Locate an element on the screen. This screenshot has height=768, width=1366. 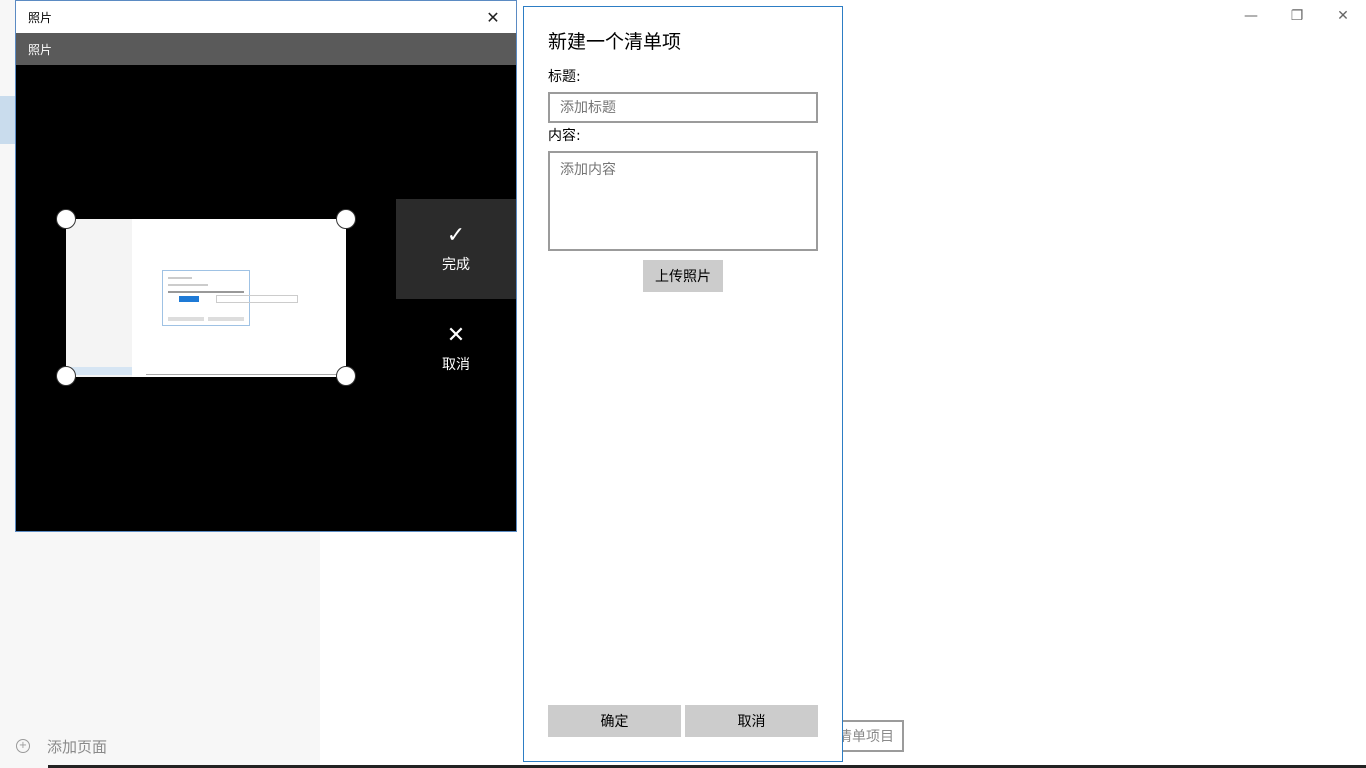
crop-handle-bottom-right is located at coordinates (346, 376).